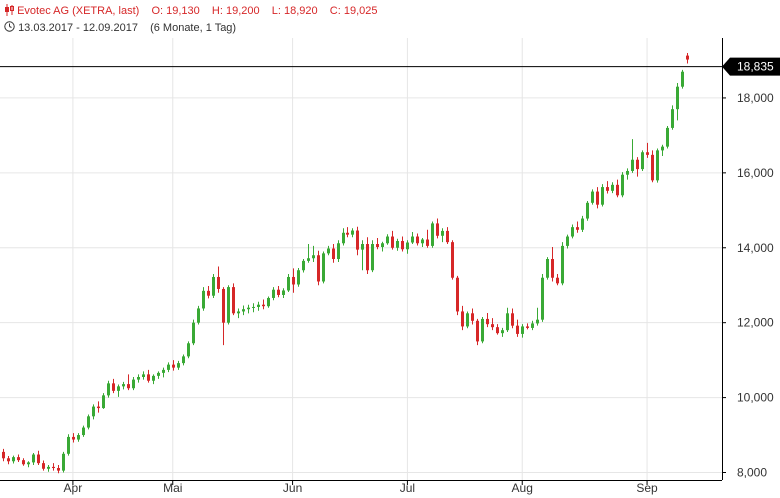  Describe the element at coordinates (755, 323) in the screenshot. I see `y-tick-label: 12,000` at that location.